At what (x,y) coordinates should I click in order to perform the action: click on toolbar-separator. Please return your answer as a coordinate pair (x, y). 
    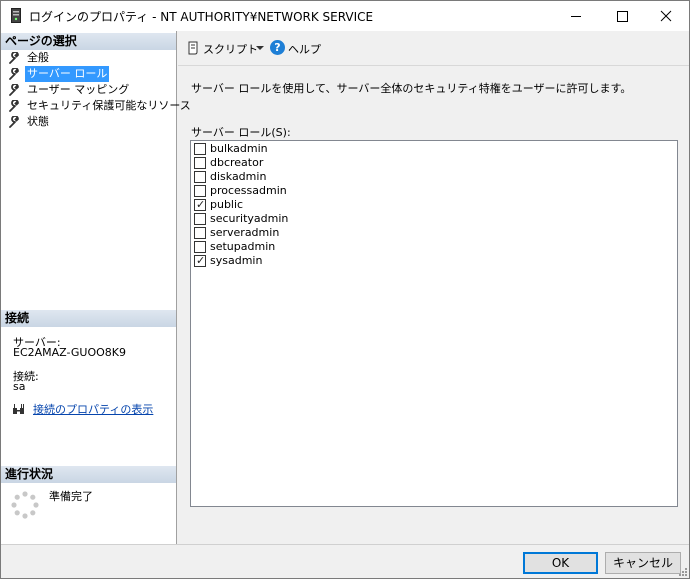
    Looking at the image, I should click on (433, 65).